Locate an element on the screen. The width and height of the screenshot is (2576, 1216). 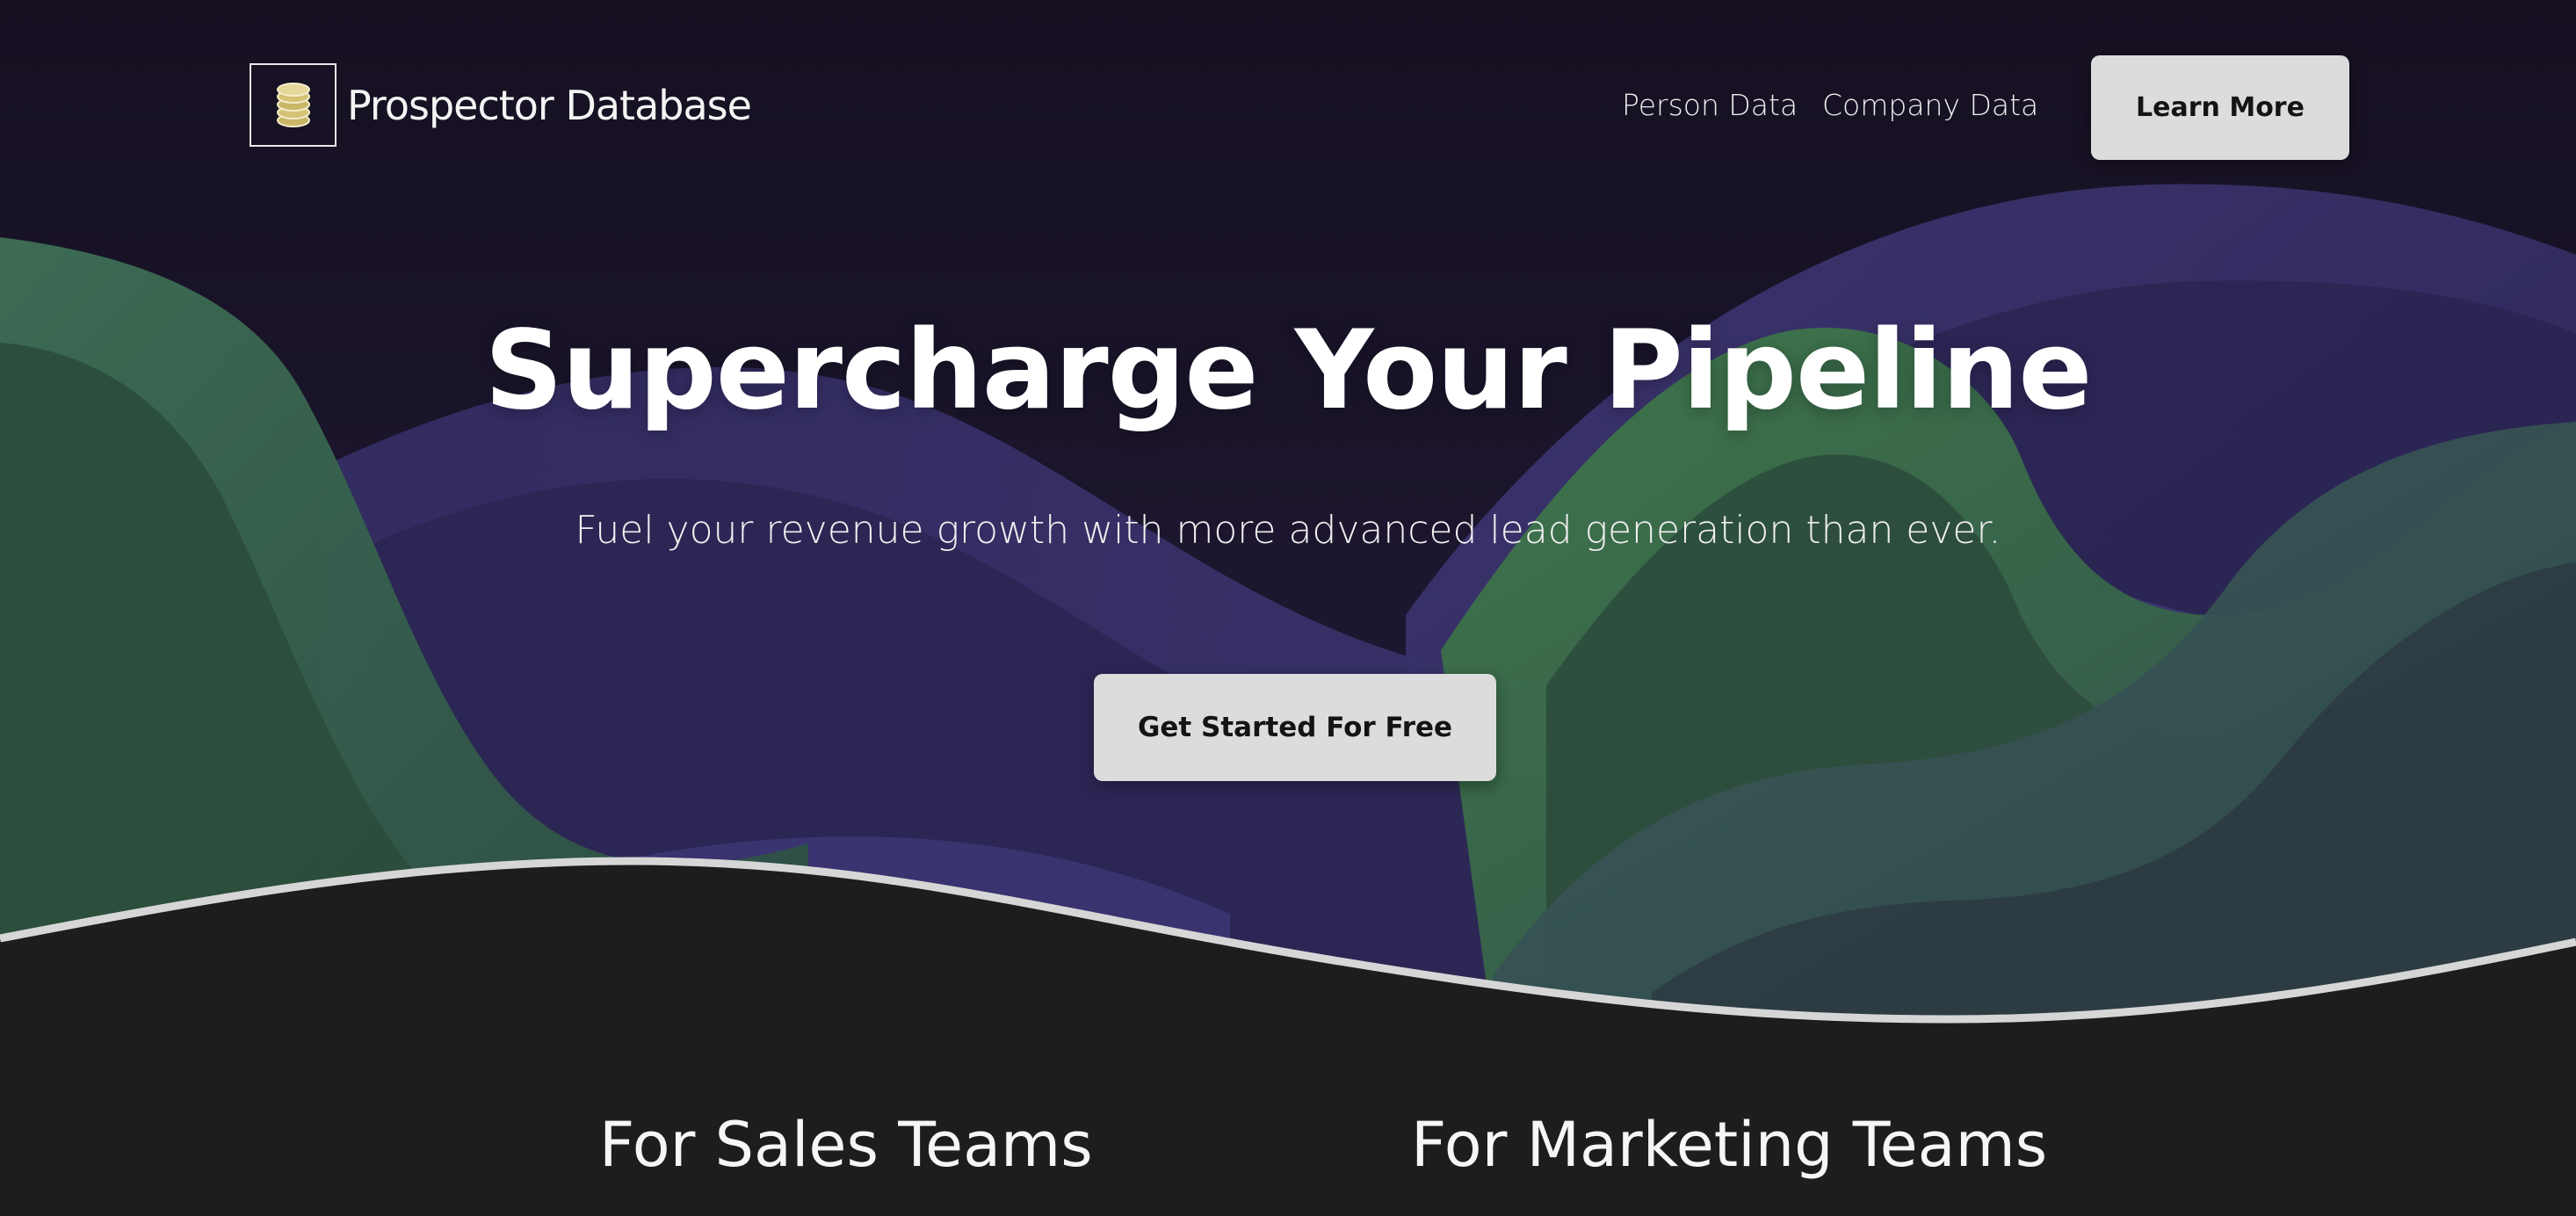
hero-title: Supercharge Your Pipeline is located at coordinates (1288, 371).